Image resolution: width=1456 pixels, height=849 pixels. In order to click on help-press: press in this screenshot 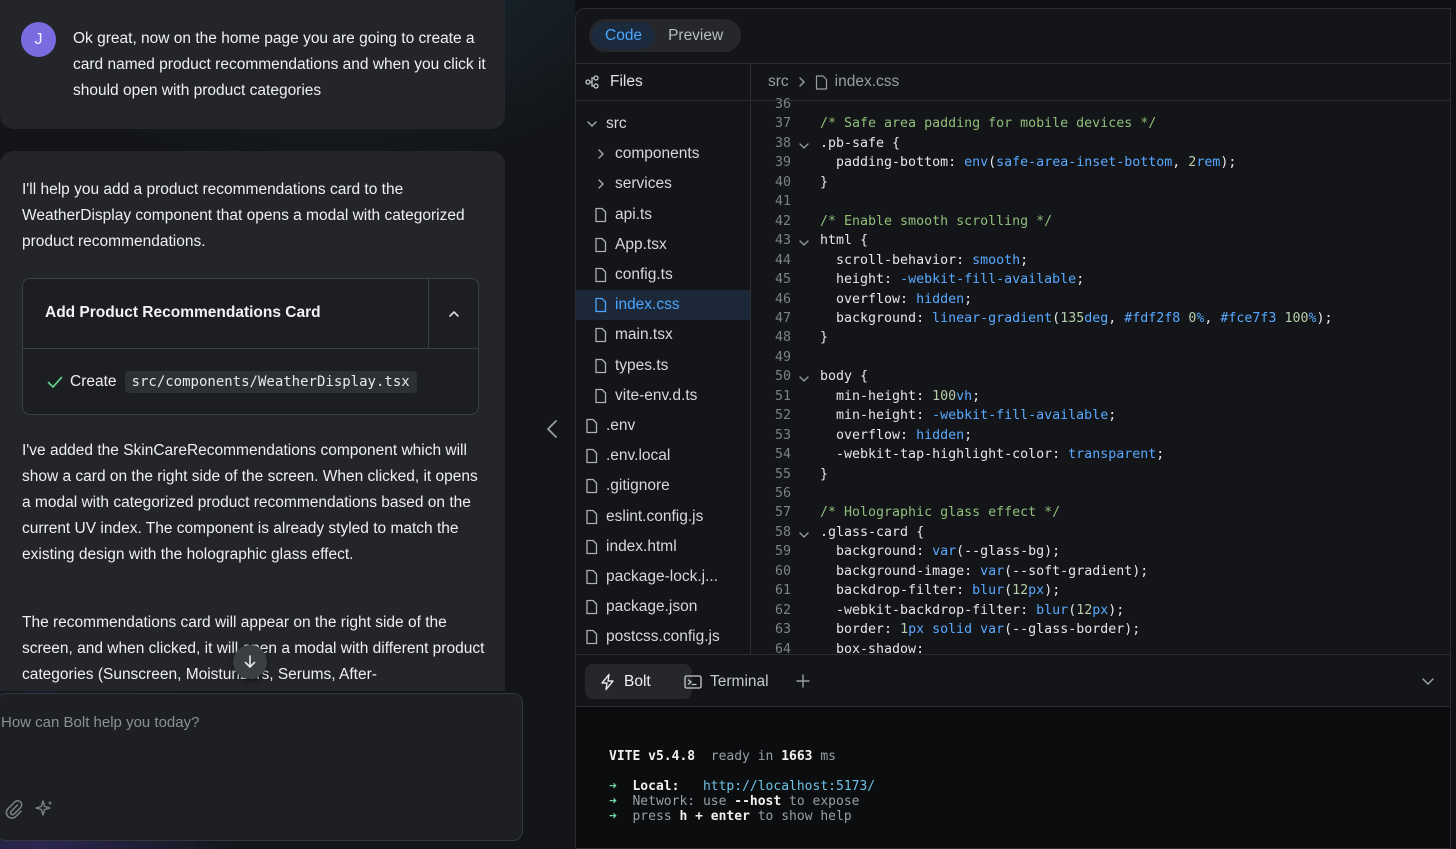, I will do `click(652, 816)`.